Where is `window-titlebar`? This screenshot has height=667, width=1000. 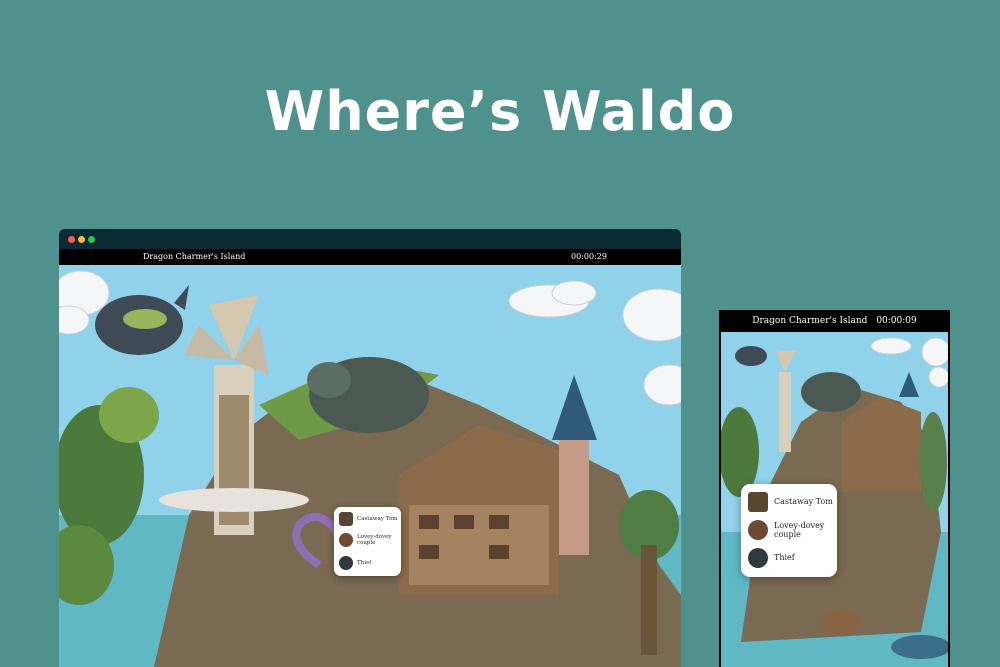 window-titlebar is located at coordinates (370, 239).